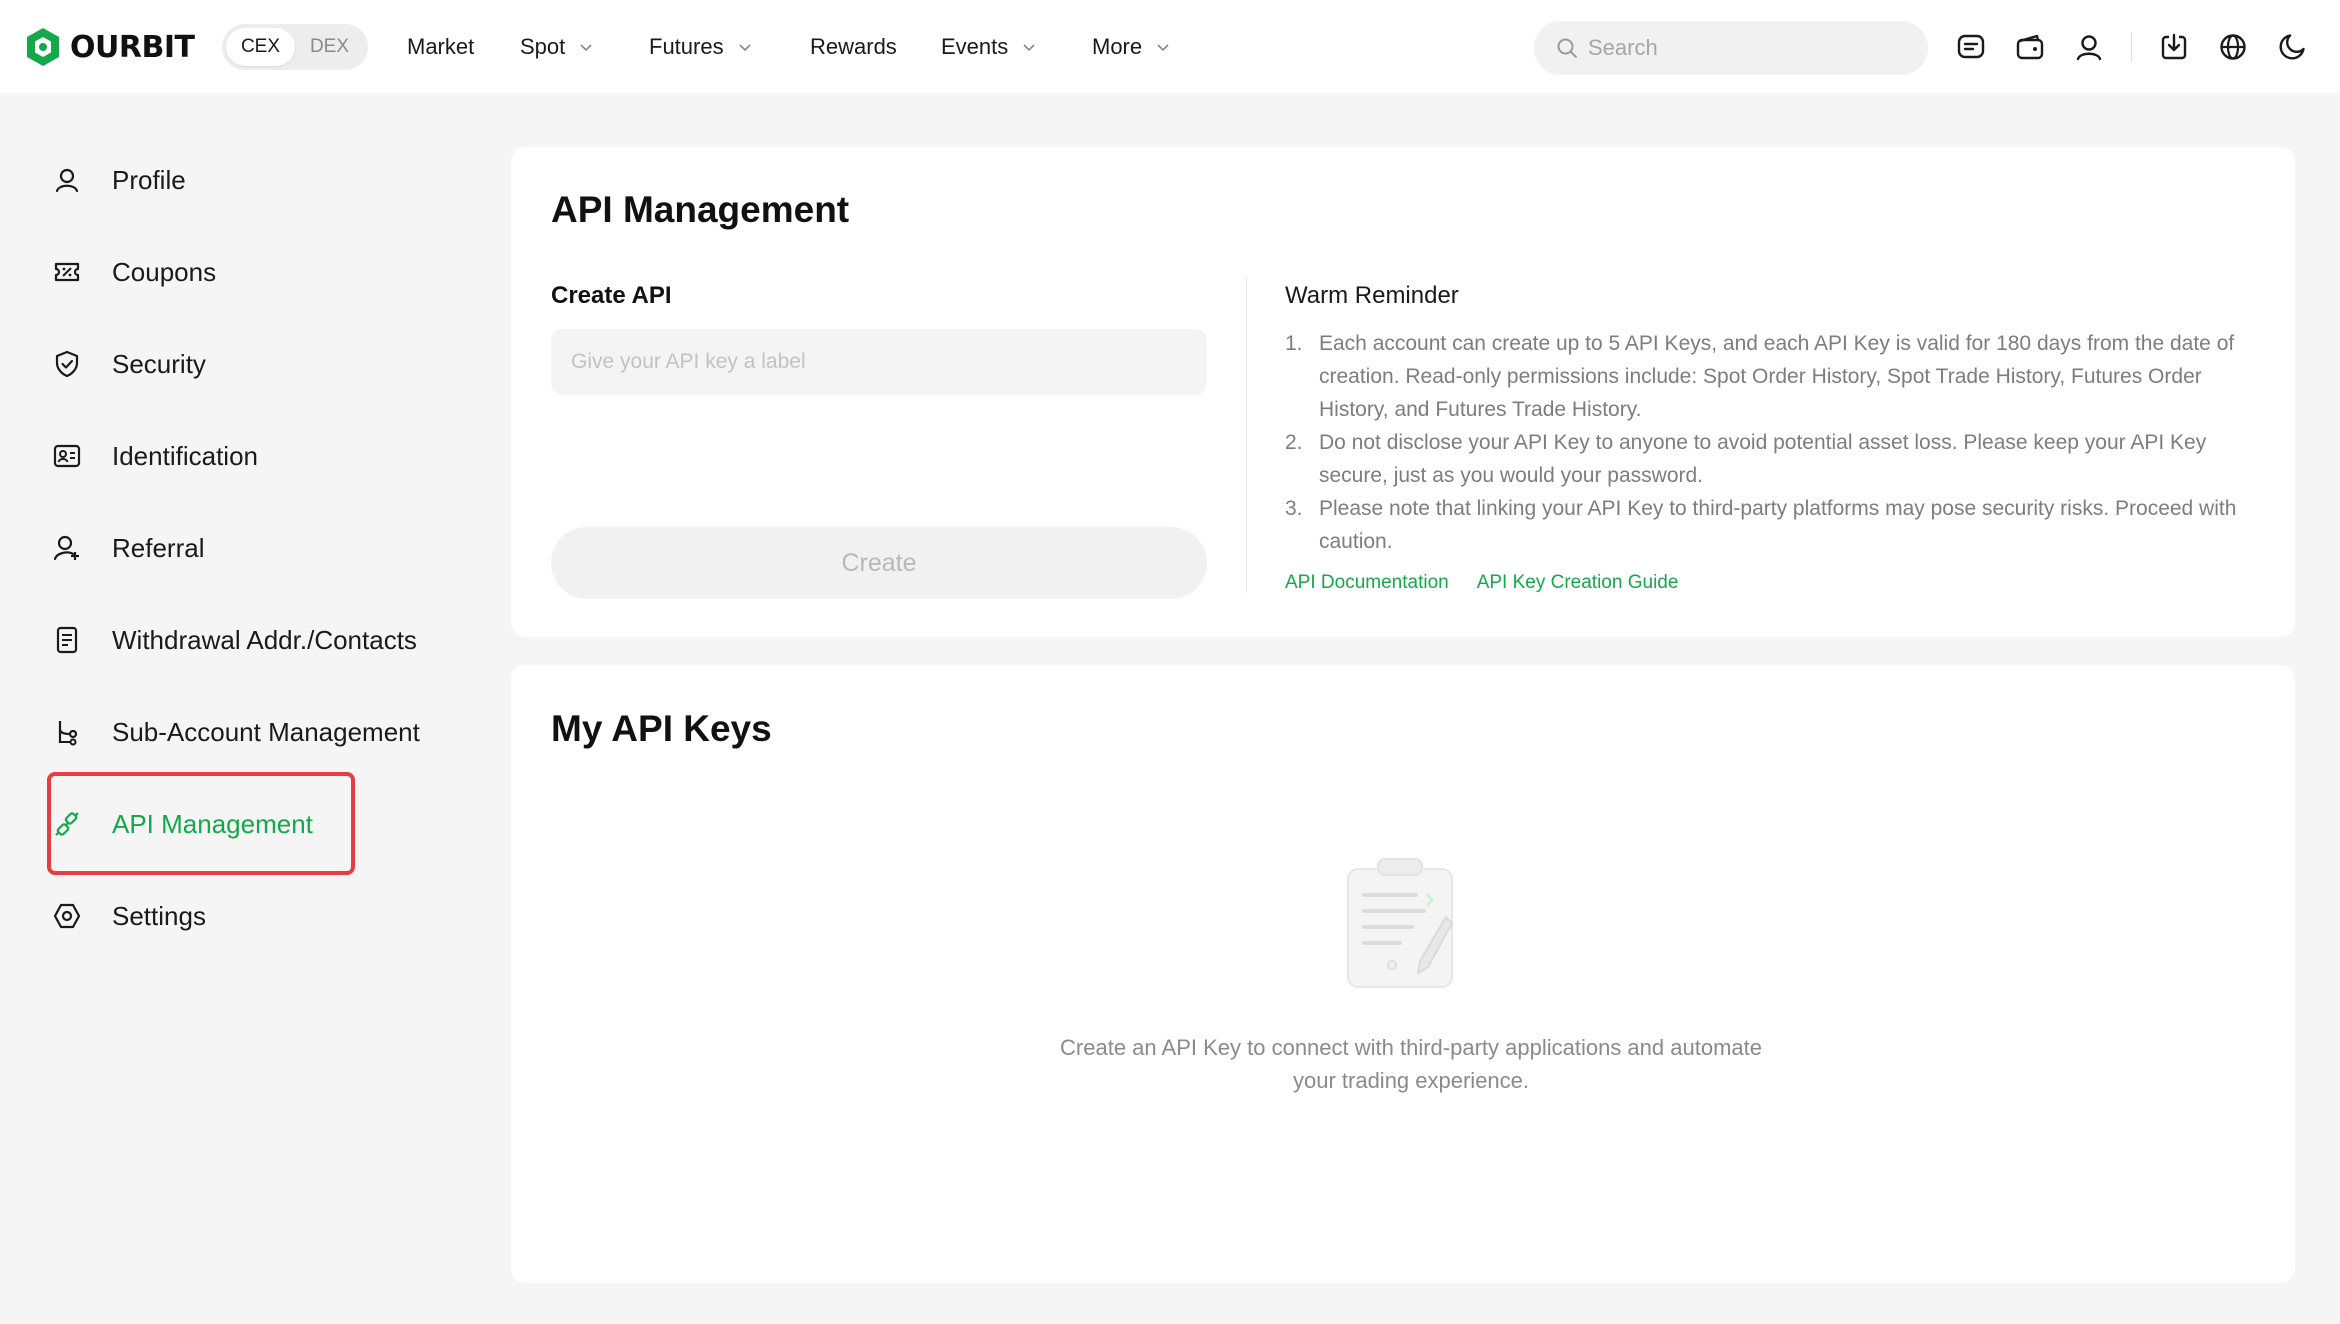 The height and width of the screenshot is (1324, 2340). I want to click on create-api-button: Create, so click(879, 563).